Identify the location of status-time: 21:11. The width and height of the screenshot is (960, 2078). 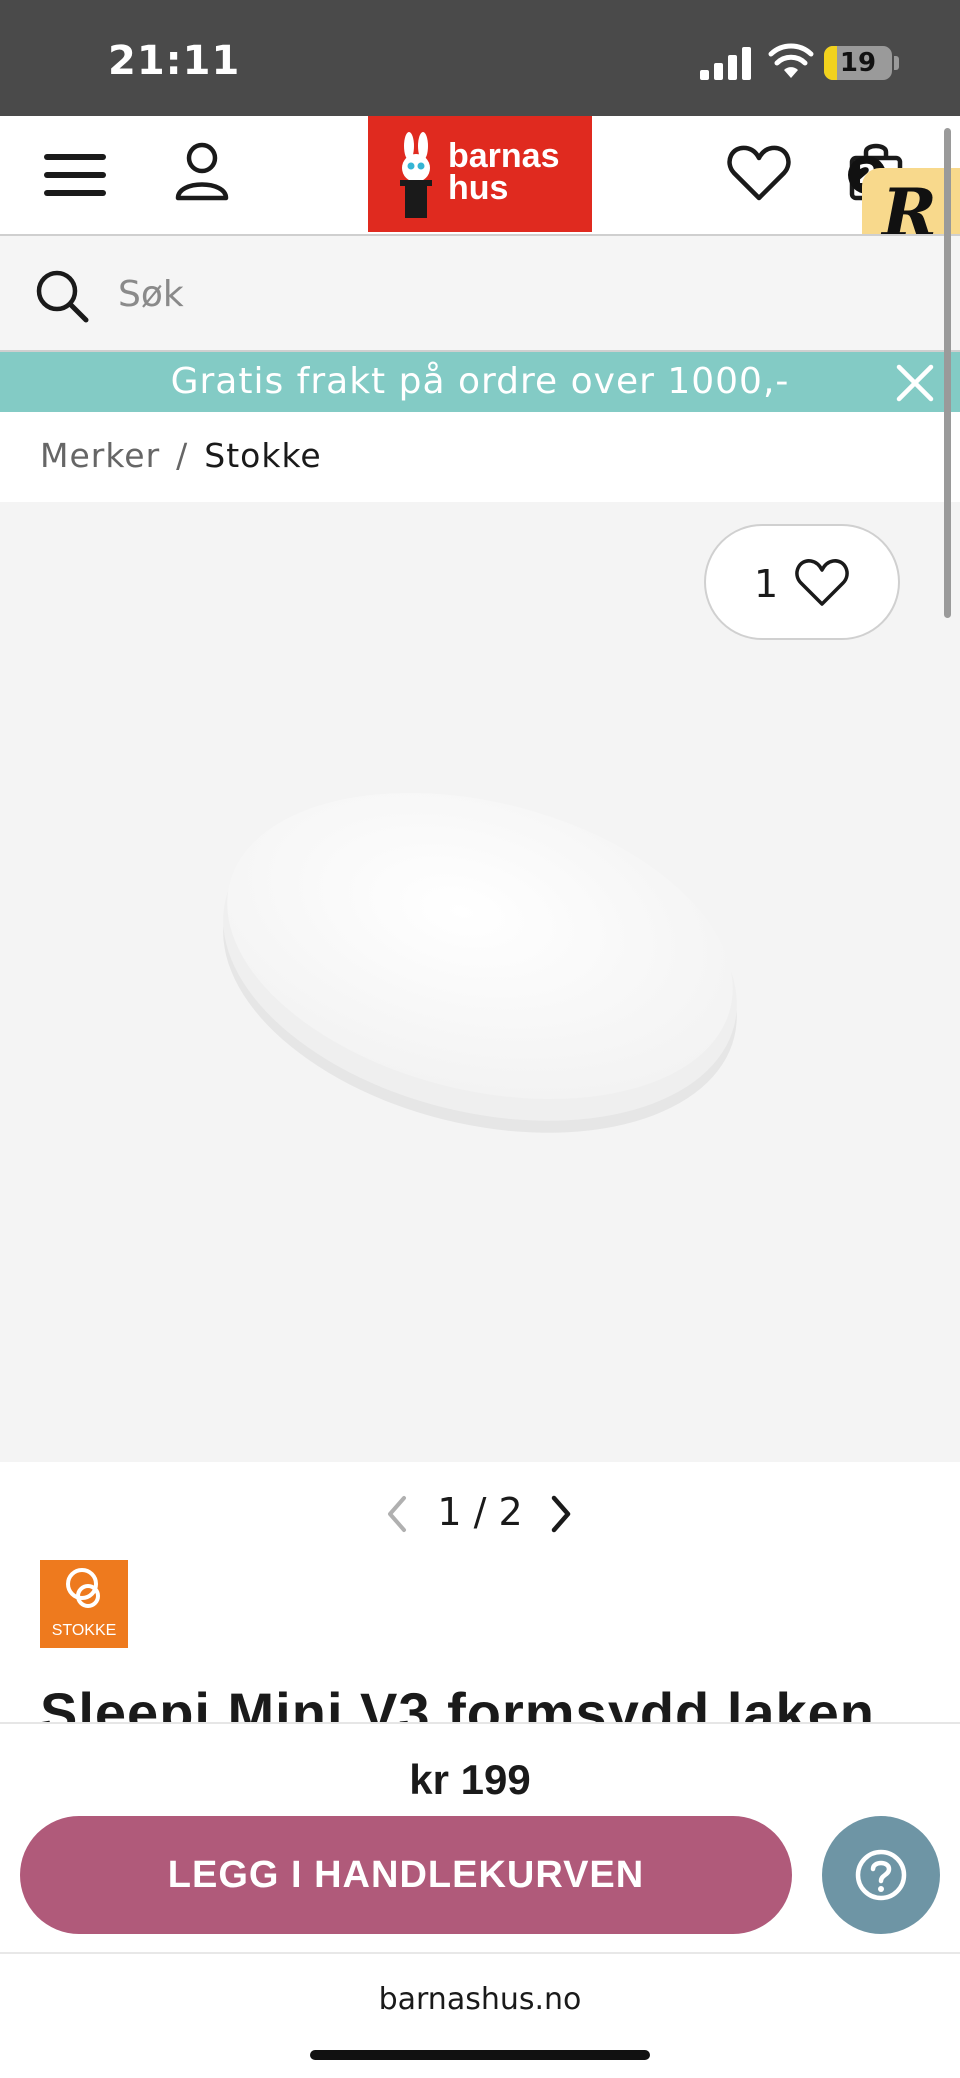
(174, 61).